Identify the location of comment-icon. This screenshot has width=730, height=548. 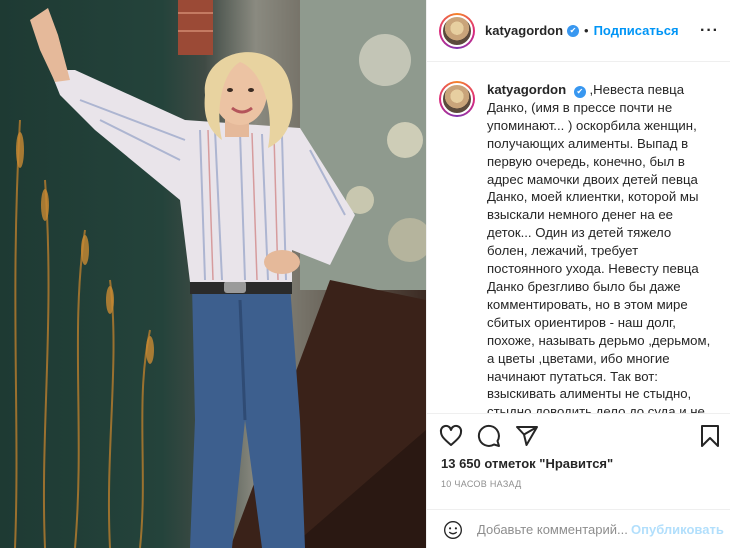
(489, 436).